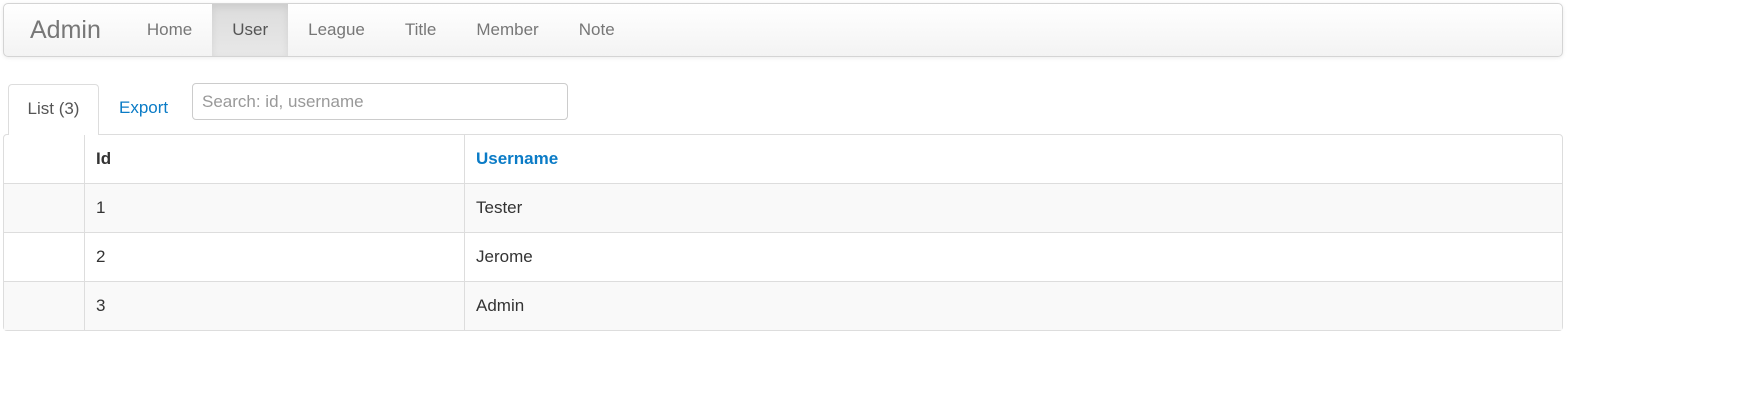 The height and width of the screenshot is (417, 1764). Describe the element at coordinates (274, 305) in the screenshot. I see `cell-id: 3` at that location.